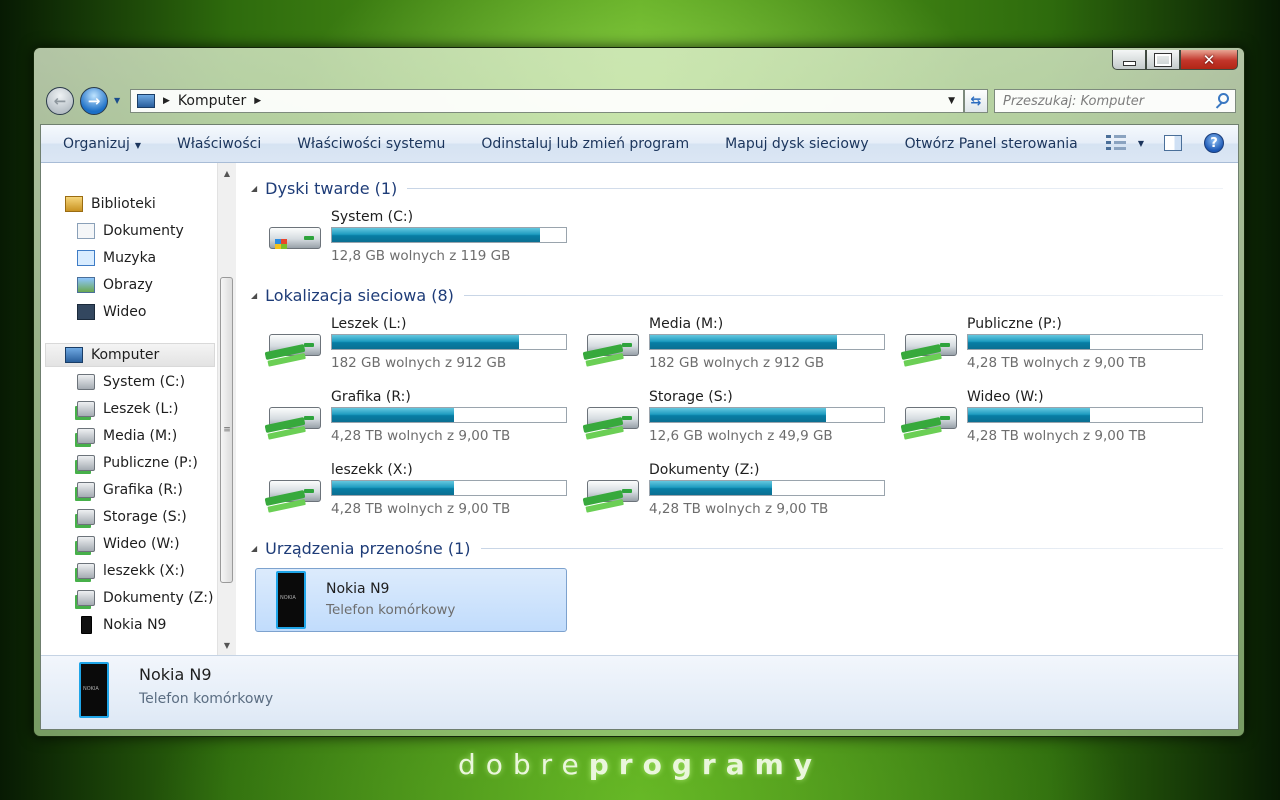 This screenshot has width=1280, height=800. I want to click on group-header-hard-drives: ◢ Dyski twarde (1), so click(737, 188).